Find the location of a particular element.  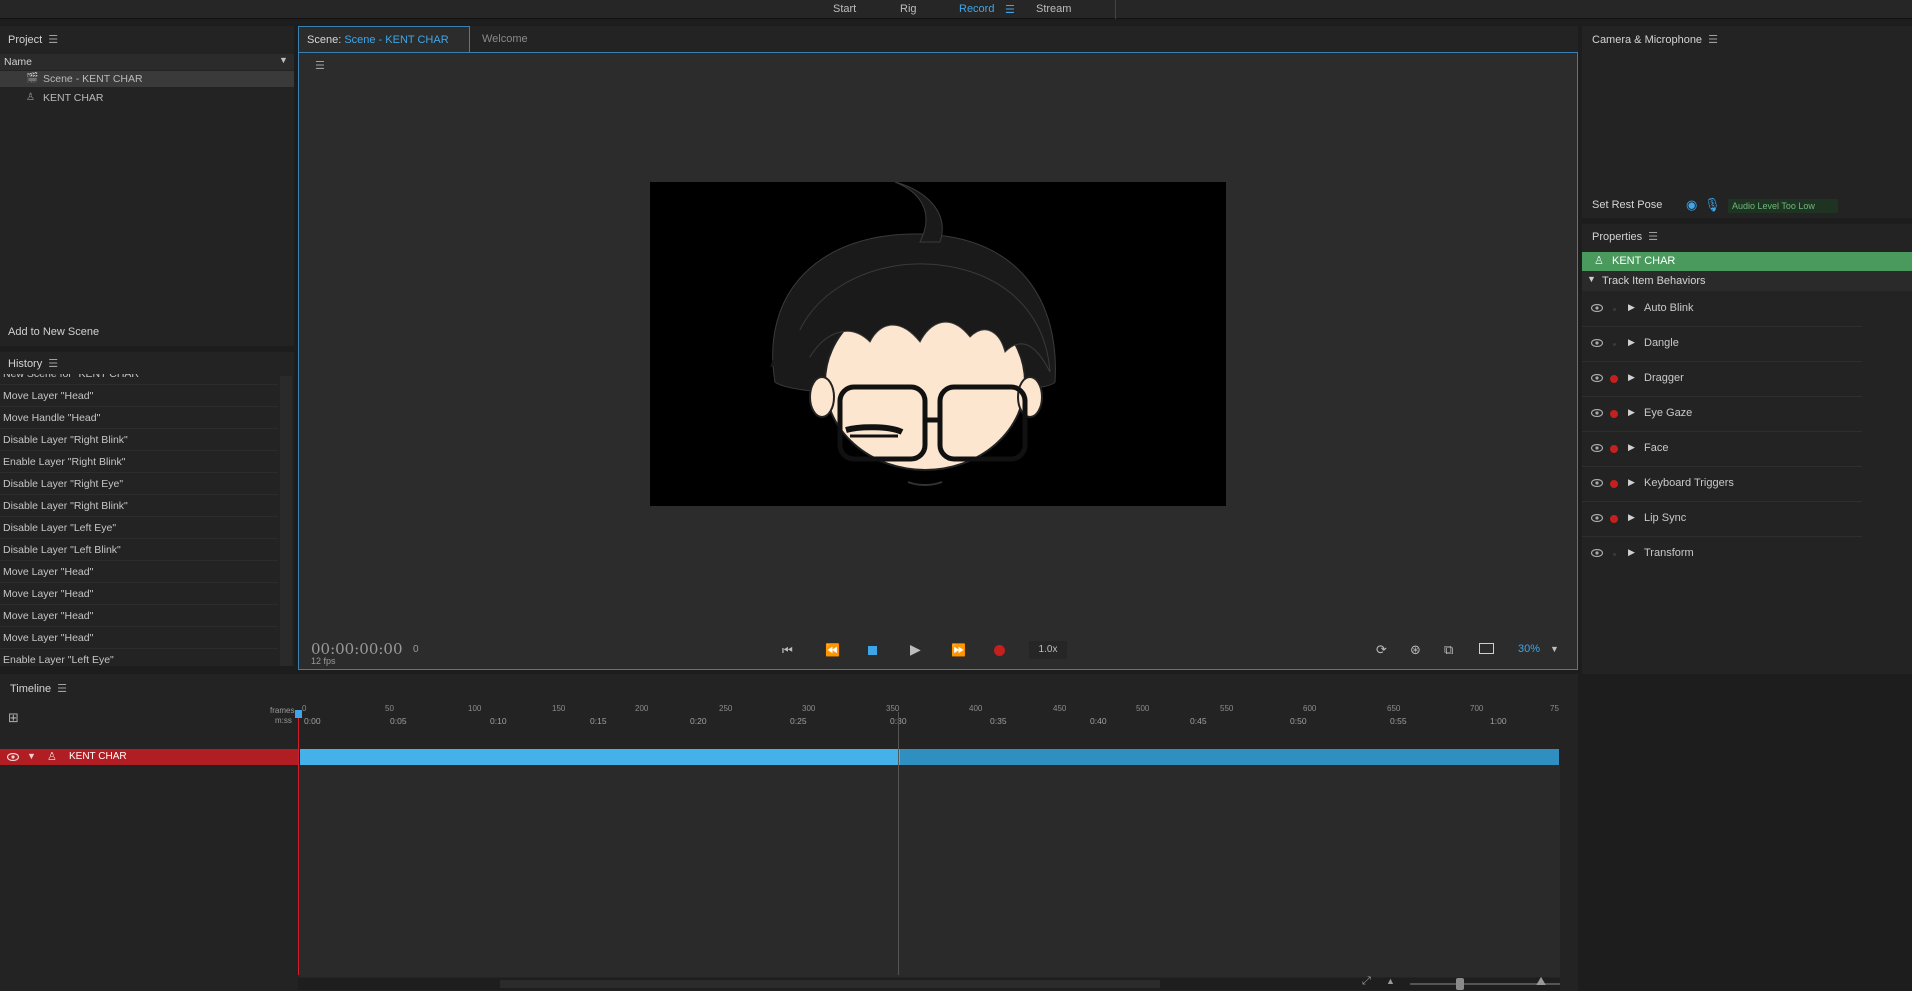

webcam-icon: ◉ is located at coordinates (1691, 205).